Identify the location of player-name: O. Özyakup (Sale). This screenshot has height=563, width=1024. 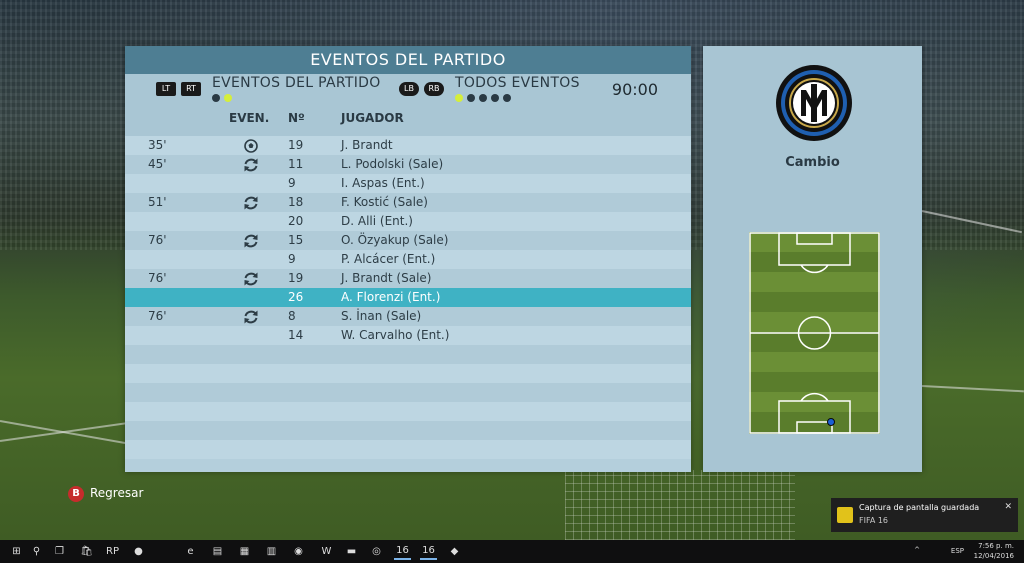
(395, 240).